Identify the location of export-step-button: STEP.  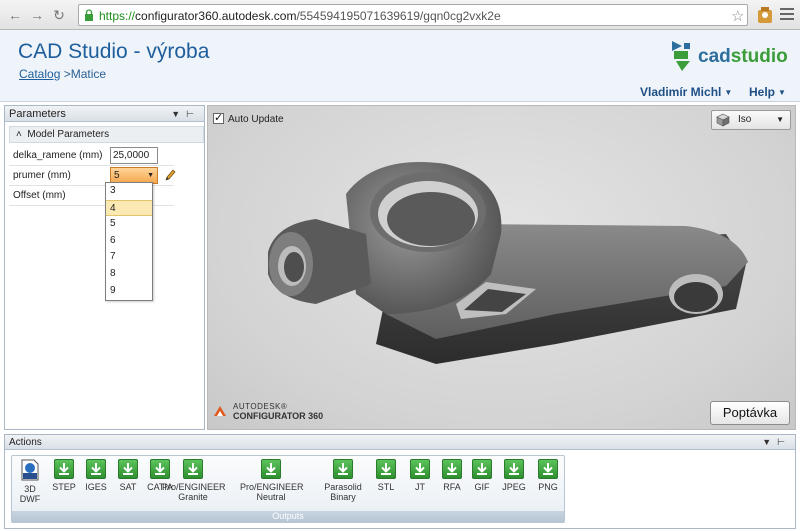
(64, 475).